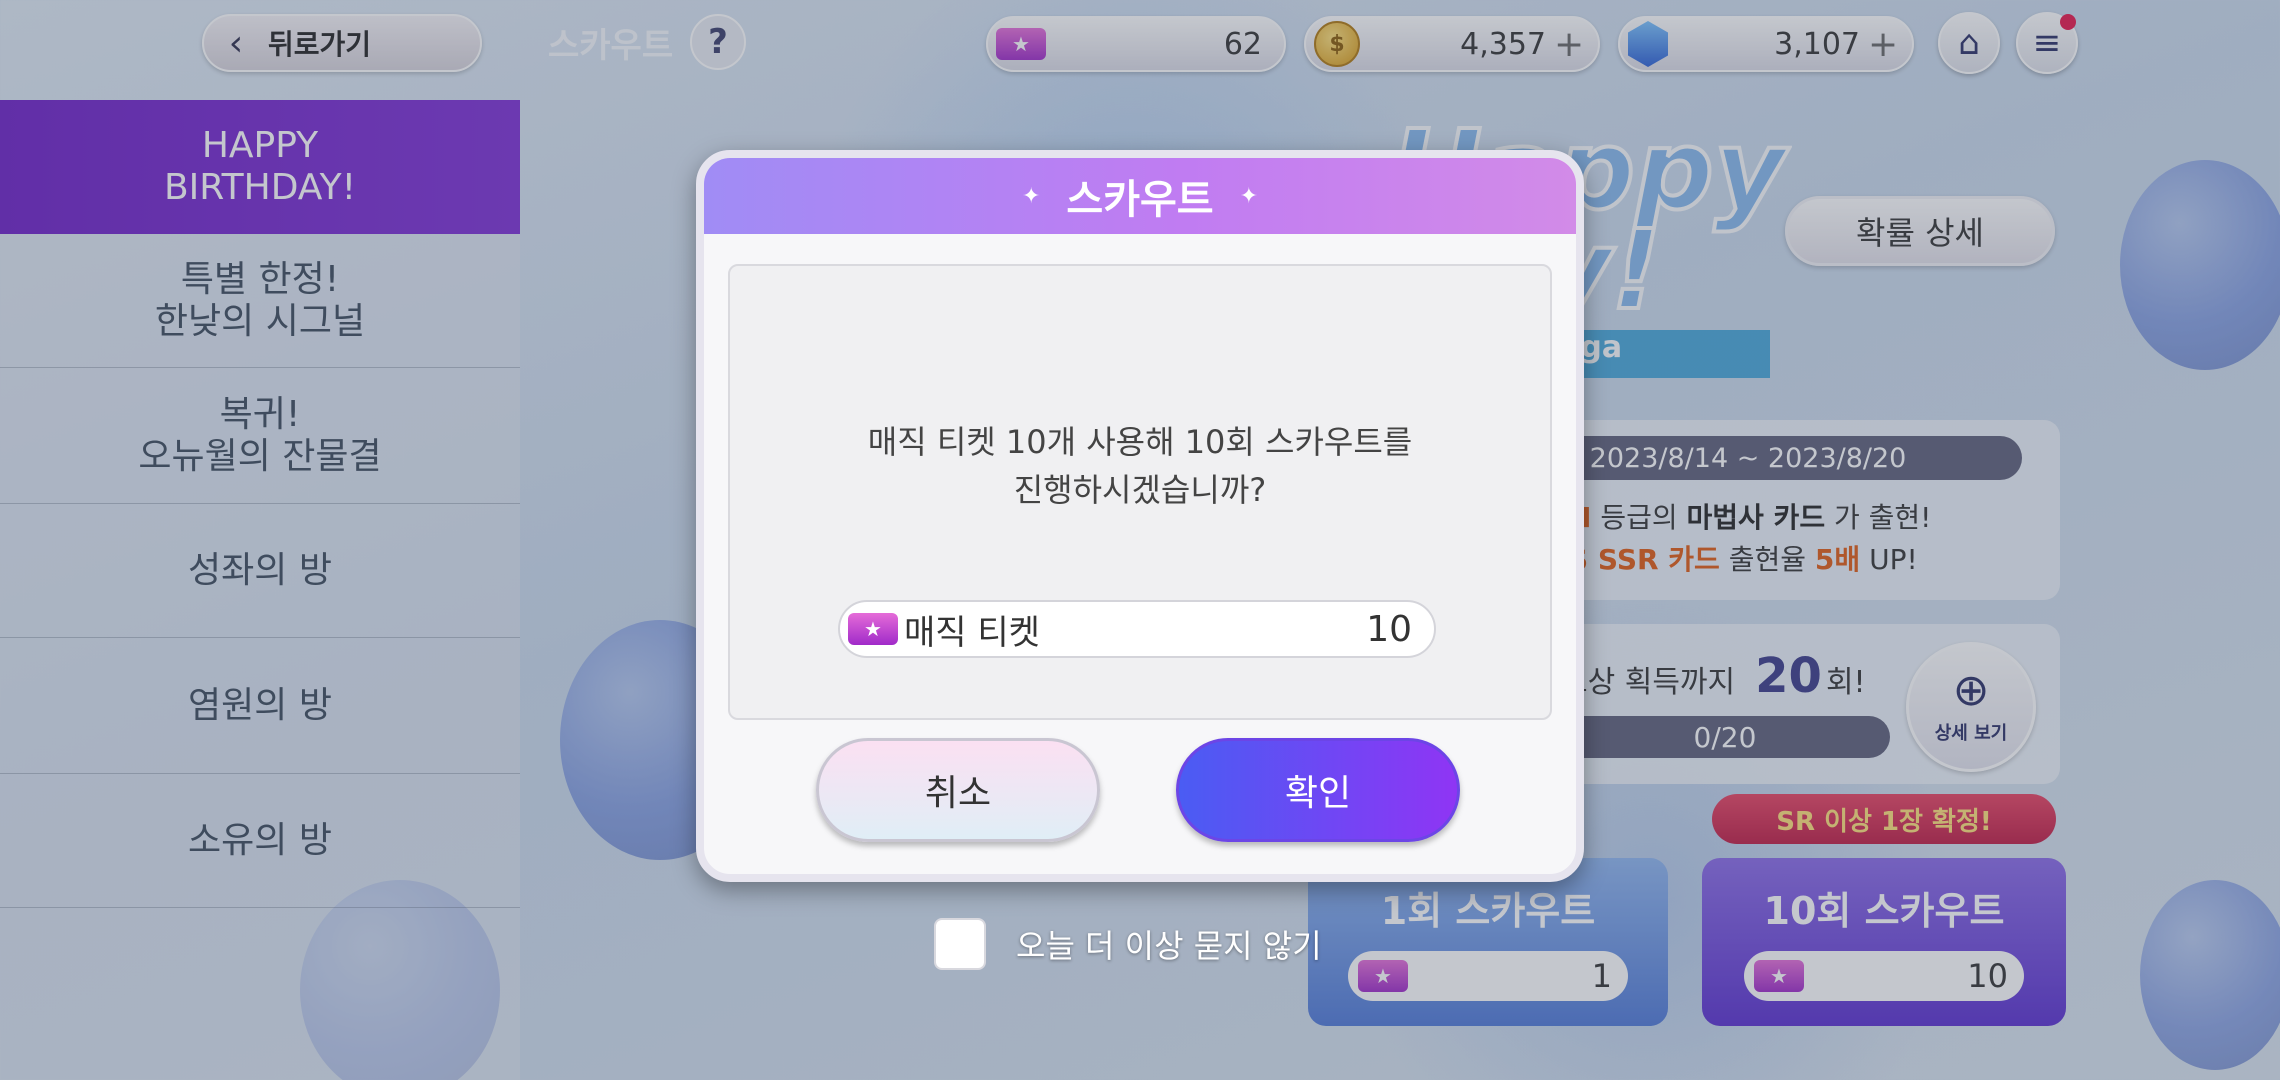 This screenshot has height=1080, width=2280. What do you see at coordinates (972, 632) in the screenshot?
I see `ticket-cost-label: 매직 티켓` at bounding box center [972, 632].